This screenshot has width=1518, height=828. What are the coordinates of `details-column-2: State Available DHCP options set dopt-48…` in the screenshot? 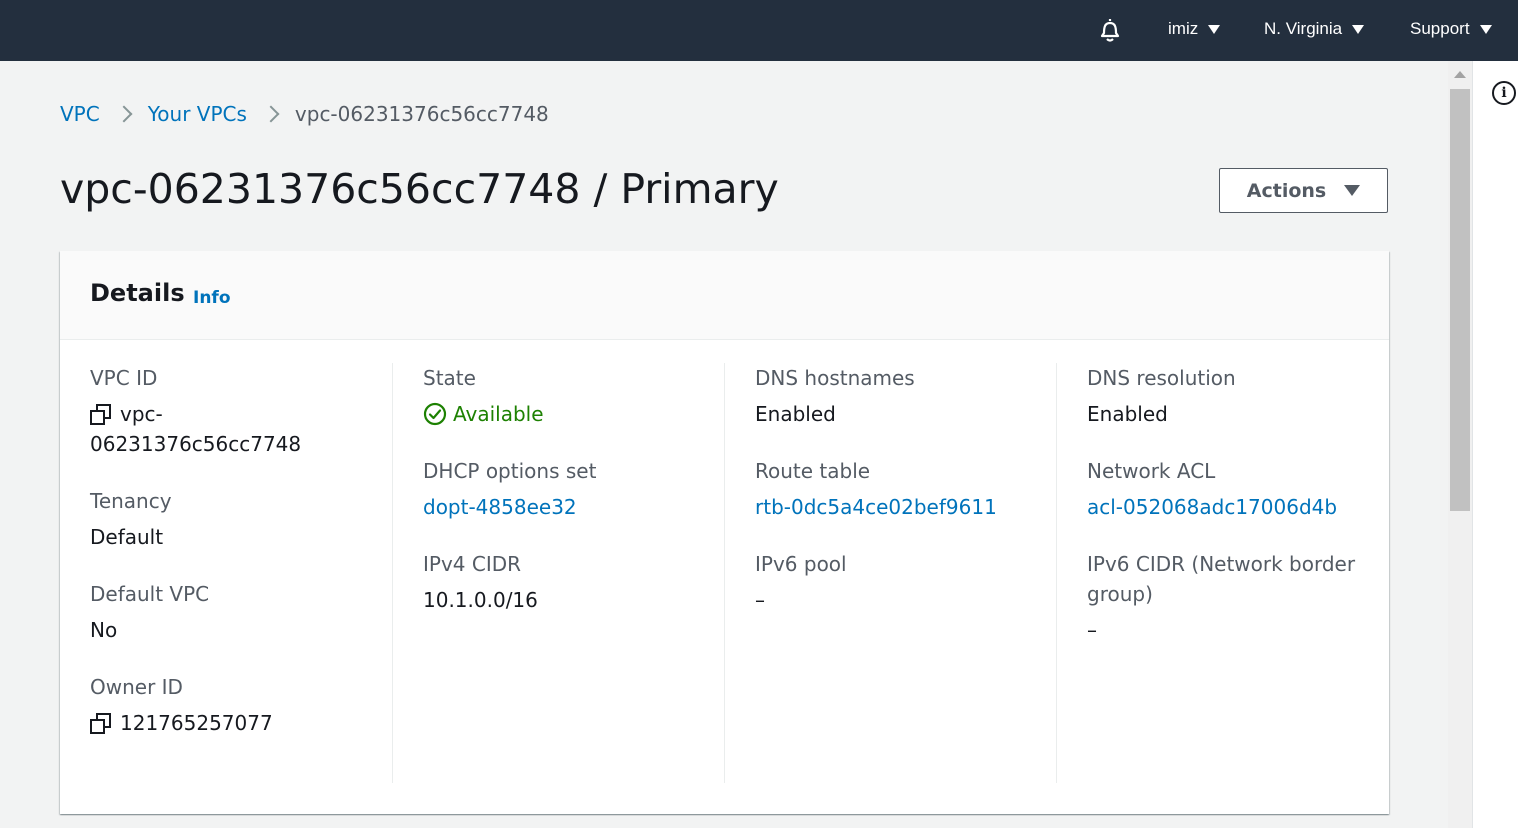 It's located at (574, 573).